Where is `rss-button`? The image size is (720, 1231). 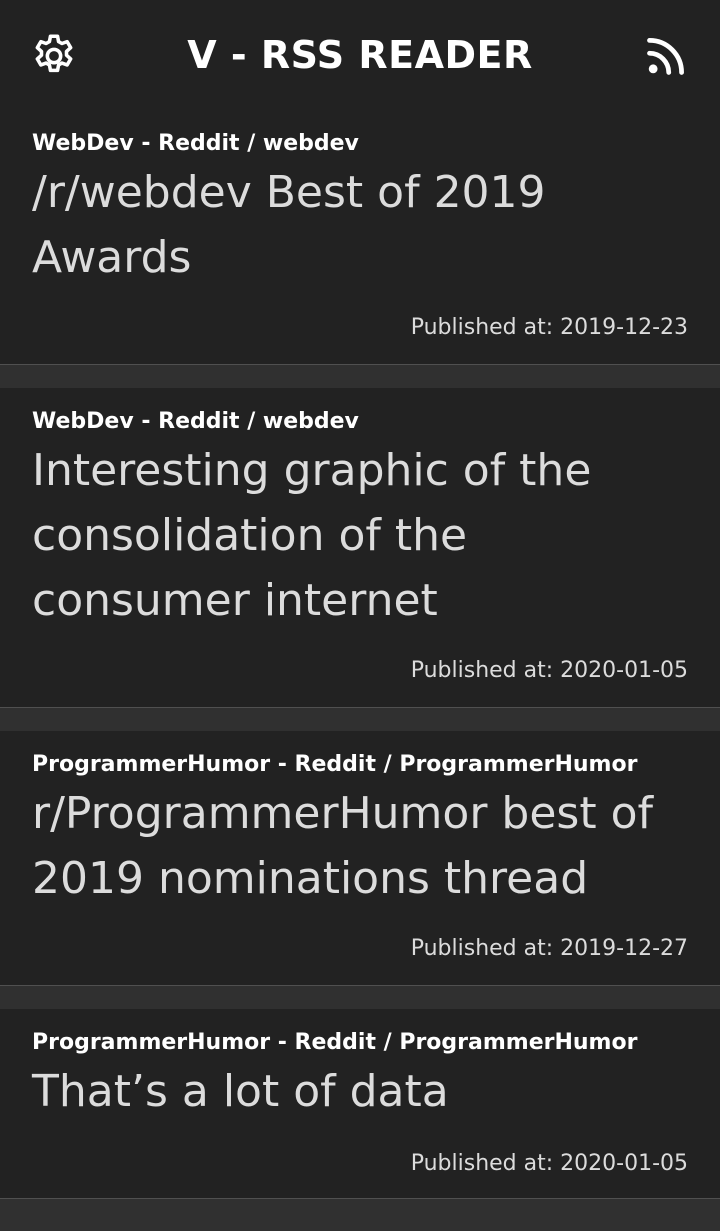
rss-button is located at coordinates (666, 56).